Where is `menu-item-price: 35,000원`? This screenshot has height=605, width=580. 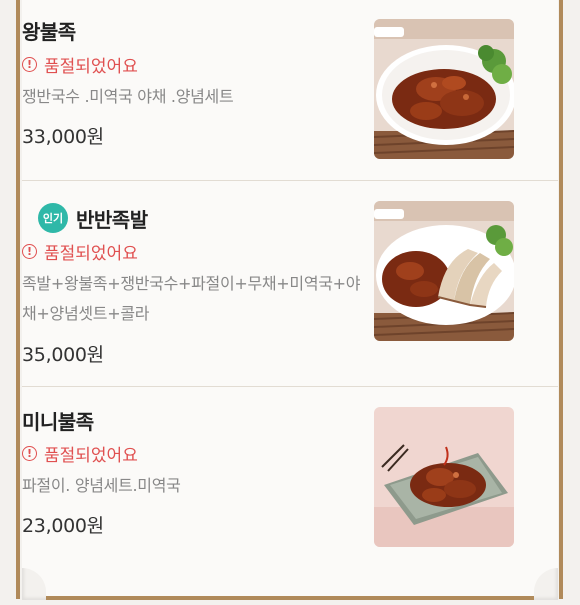 menu-item-price: 35,000원 is located at coordinates (63, 355).